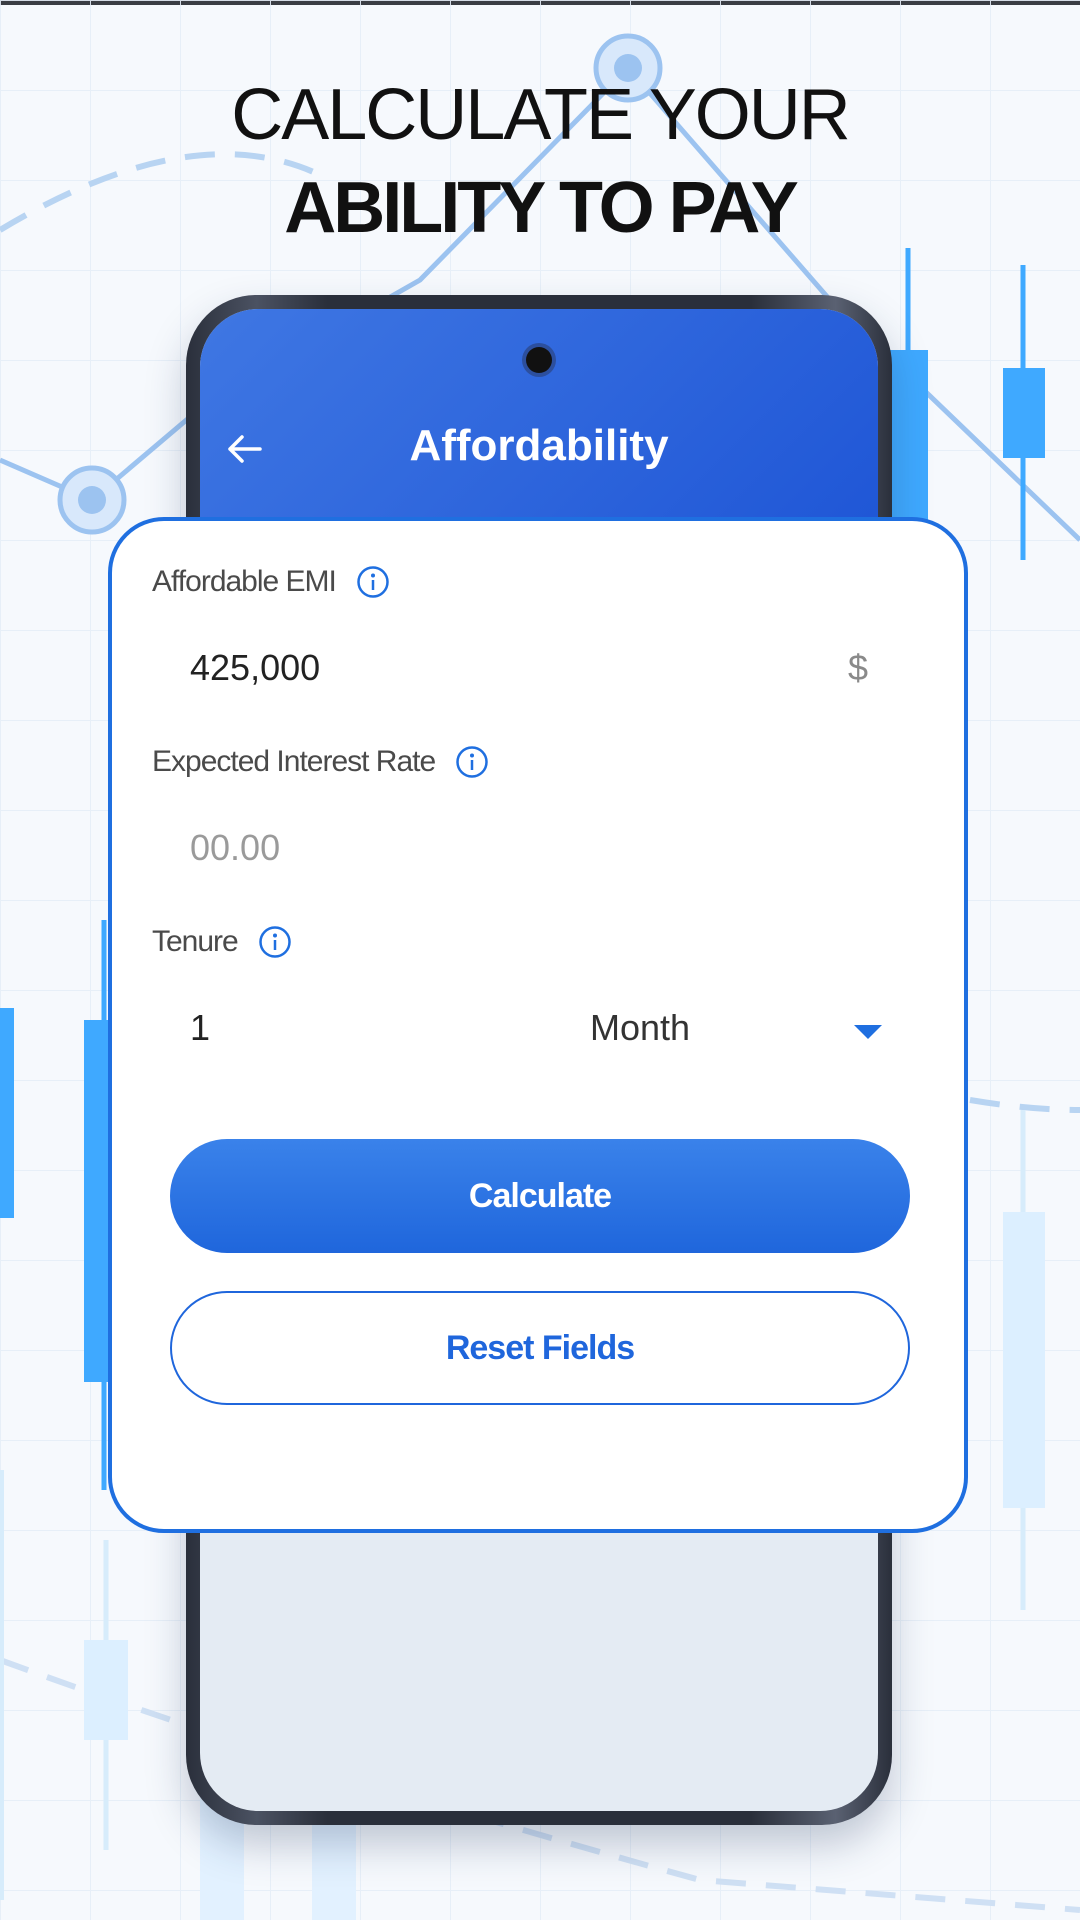 Image resolution: width=1080 pixels, height=1920 pixels. What do you see at coordinates (540, 163) in the screenshot?
I see `headline: CALCULATE YOUR ABILITY TO PAY` at bounding box center [540, 163].